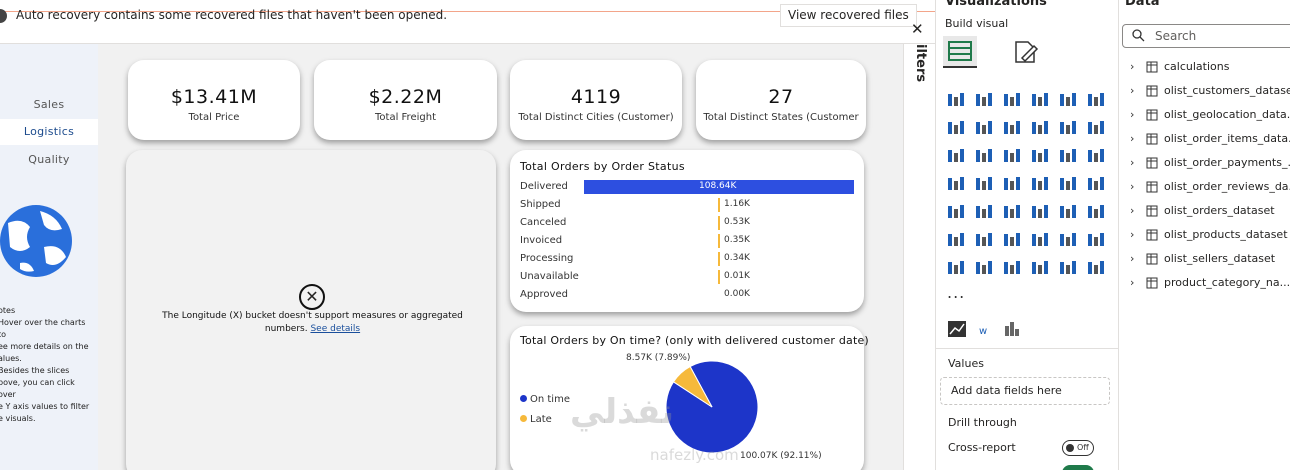 Image resolution: width=1290 pixels, height=470 pixels. What do you see at coordinates (984, 240) in the screenshot?
I see `key-influencers-icon` at bounding box center [984, 240].